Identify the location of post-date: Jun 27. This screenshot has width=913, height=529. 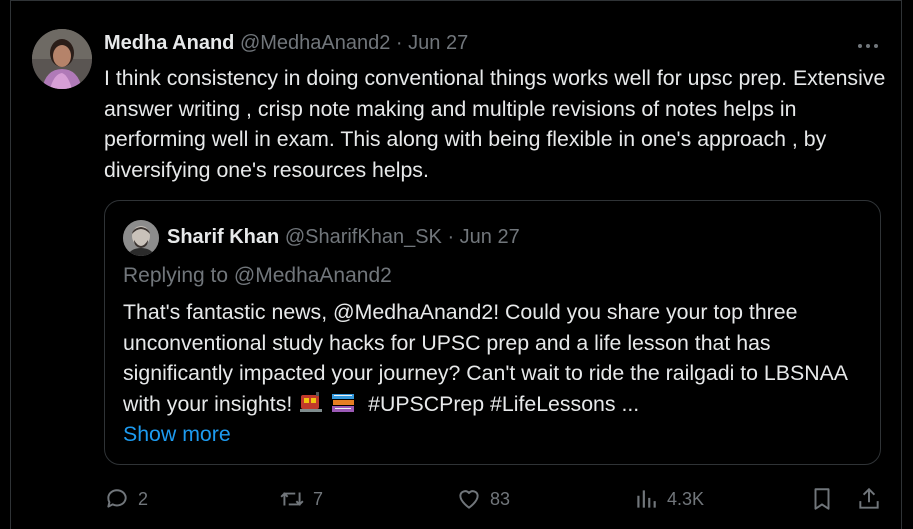
(438, 43).